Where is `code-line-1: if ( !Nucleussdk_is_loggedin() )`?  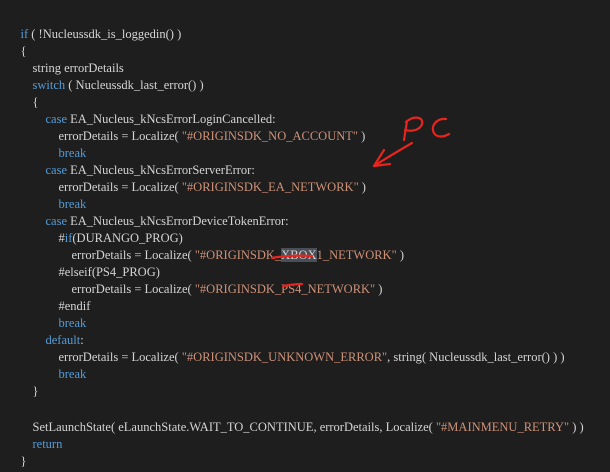
code-line-1: if ( !Nucleussdk_is_loggedin() ) is located at coordinates (91, 25).